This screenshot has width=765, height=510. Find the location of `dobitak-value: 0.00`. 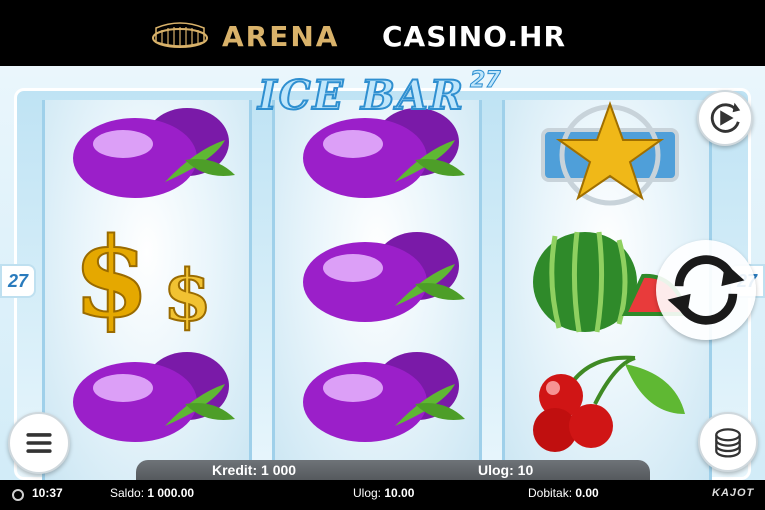

dobitak-value: 0.00 is located at coordinates (587, 493).